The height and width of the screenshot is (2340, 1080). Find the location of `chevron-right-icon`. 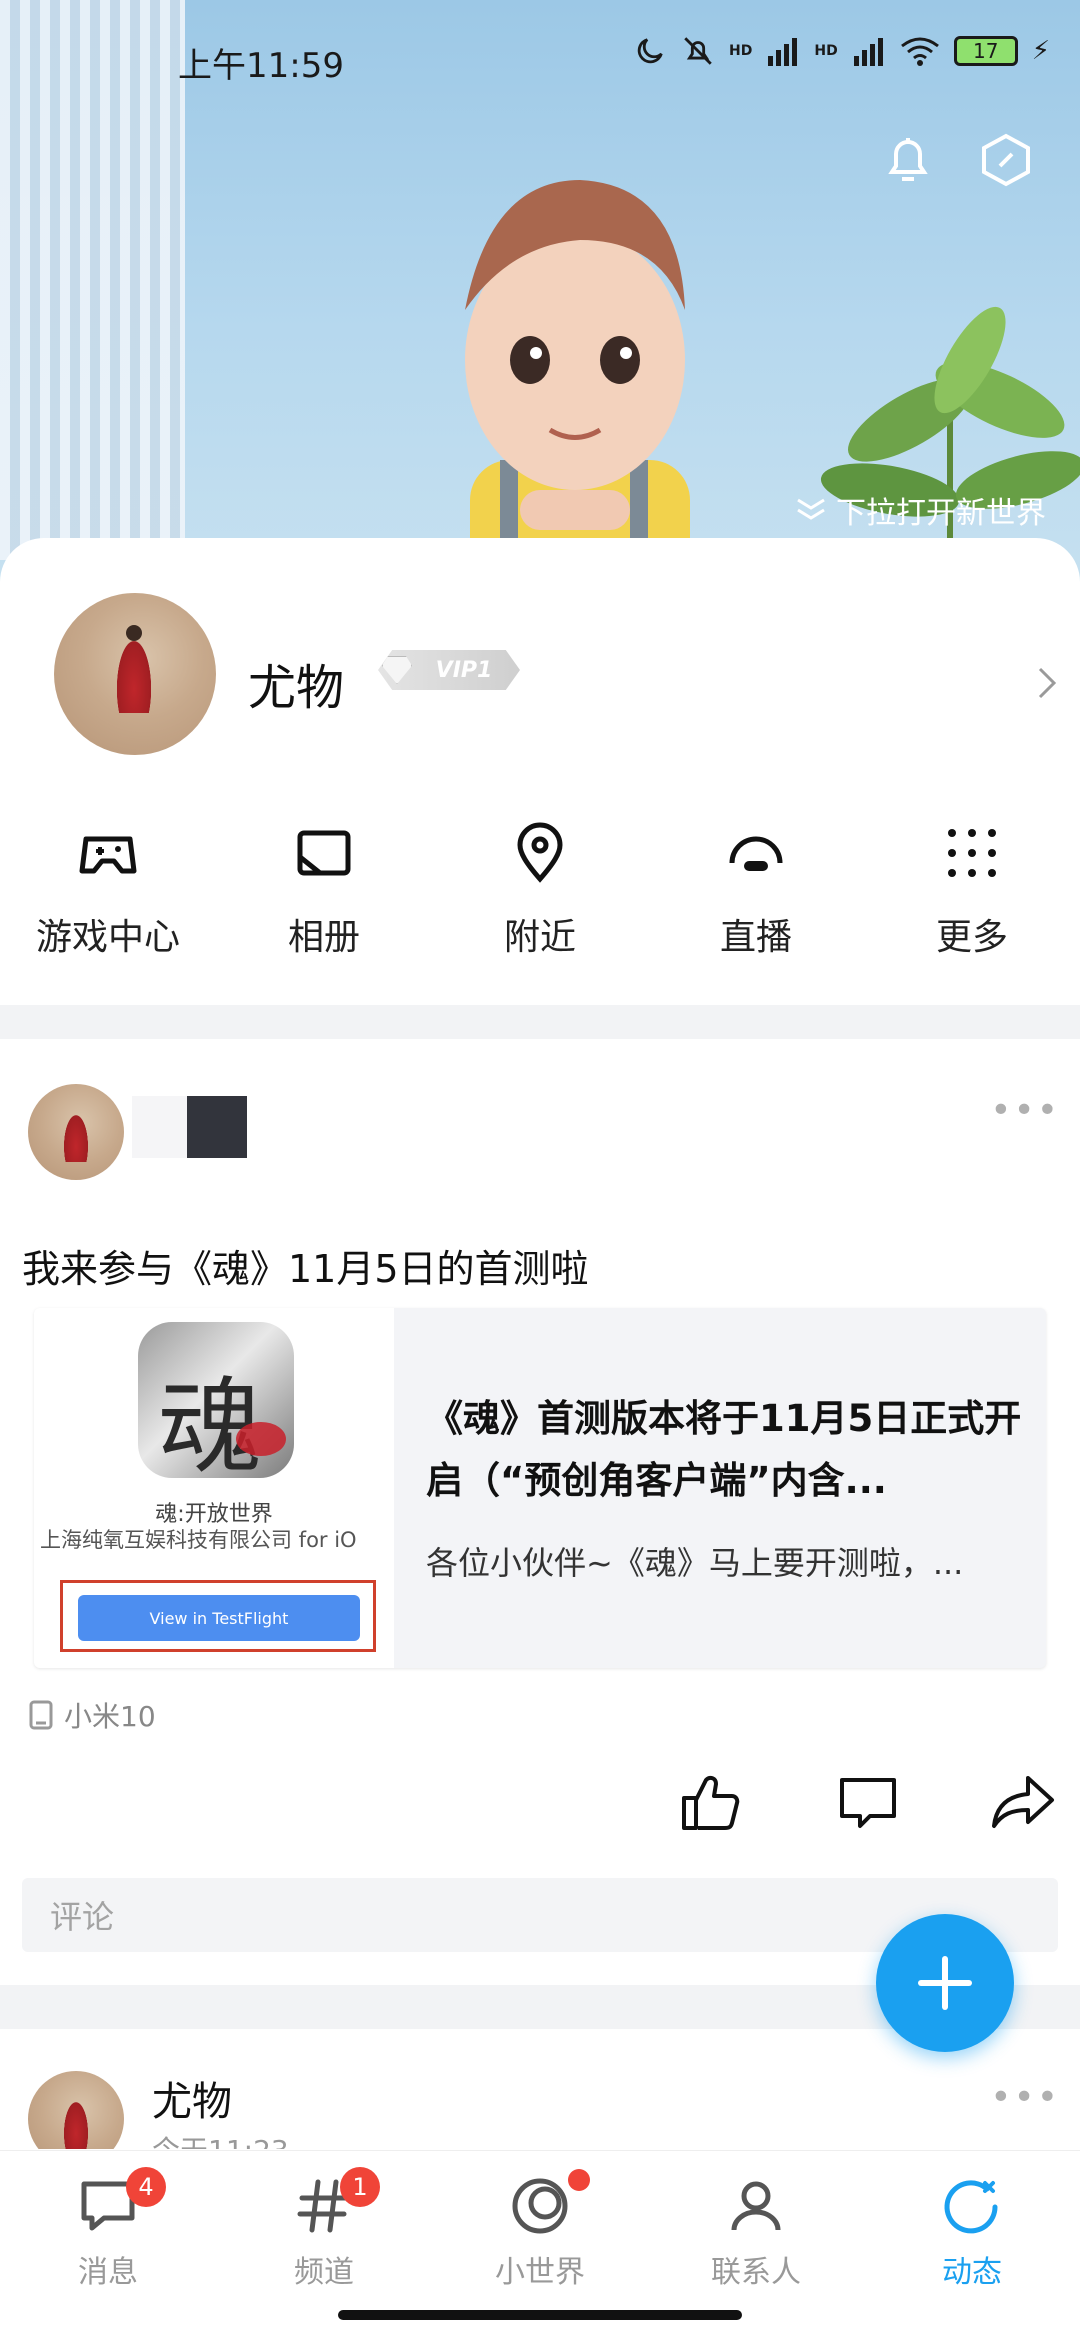

chevron-right-icon is located at coordinates (1048, 683).